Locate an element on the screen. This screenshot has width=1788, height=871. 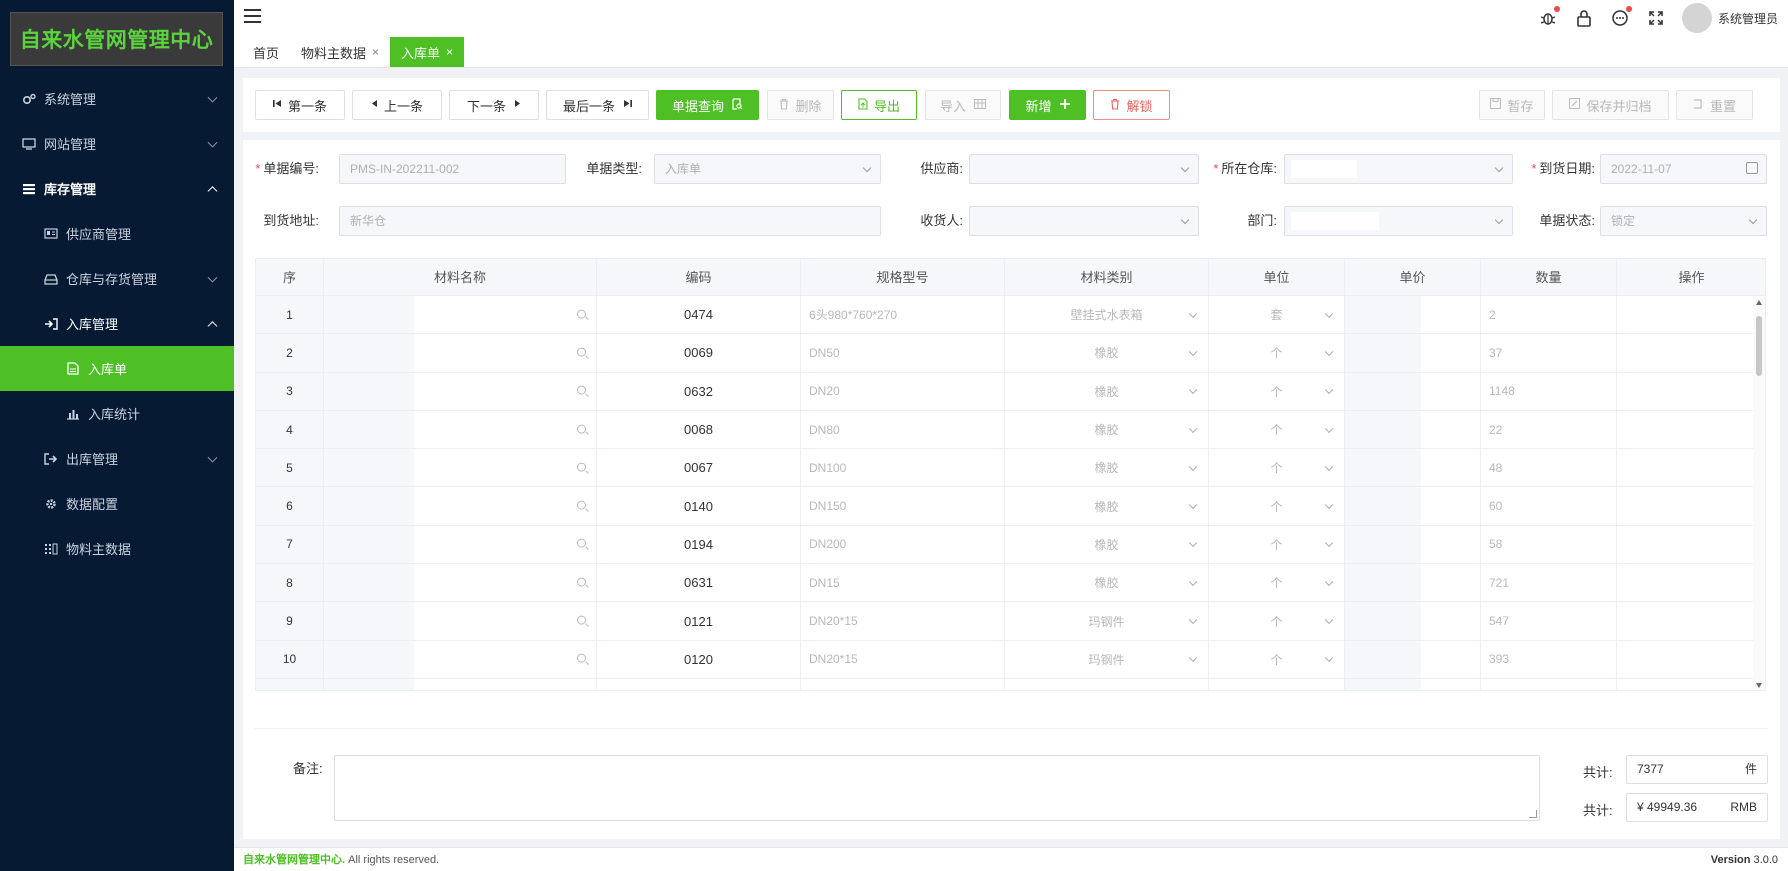
chat-icon is located at coordinates (1621, 17).